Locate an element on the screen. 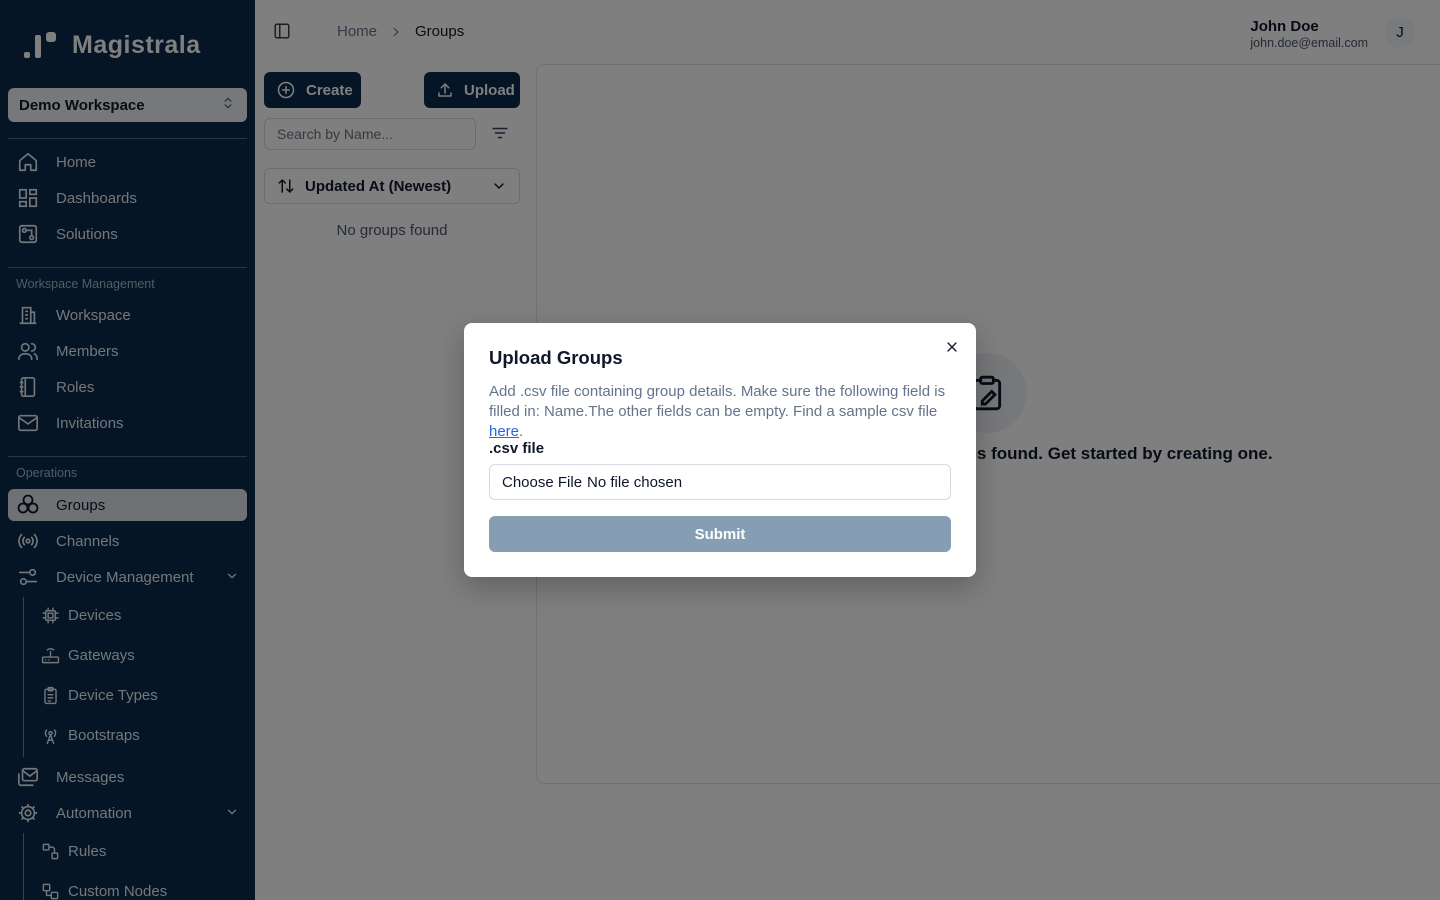 This screenshot has width=1440, height=900. csv-file-label: .csv file is located at coordinates (517, 448).